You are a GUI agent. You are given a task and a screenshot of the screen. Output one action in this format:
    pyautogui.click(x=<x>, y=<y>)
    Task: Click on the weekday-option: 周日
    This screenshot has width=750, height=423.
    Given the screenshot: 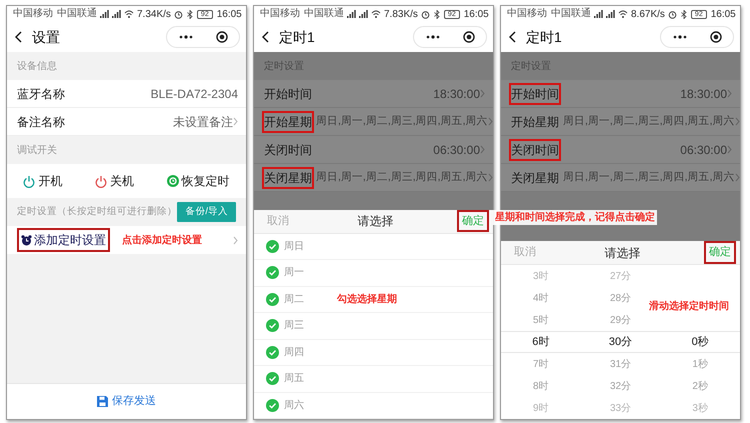 What is the action you would take?
    pyautogui.click(x=373, y=247)
    